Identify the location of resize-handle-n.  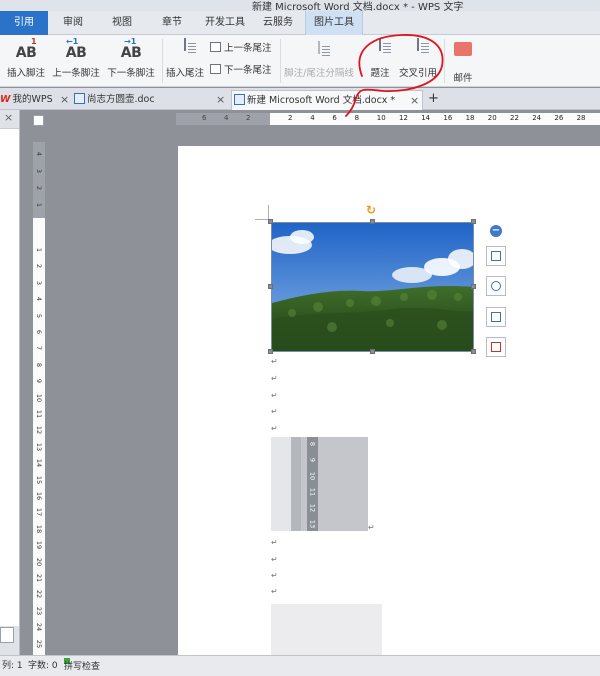
(372, 221).